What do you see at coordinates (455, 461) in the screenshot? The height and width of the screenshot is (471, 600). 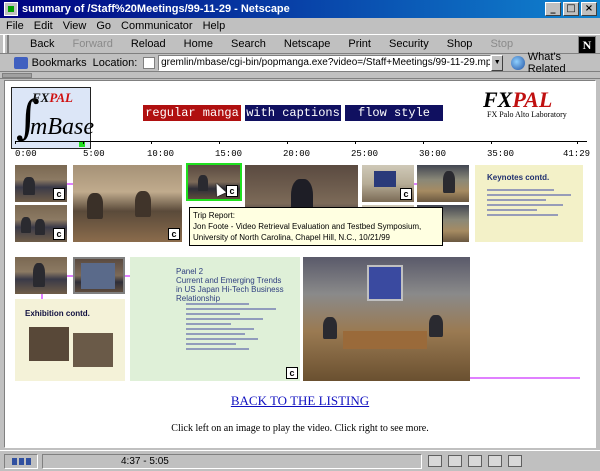 I see `mail-icon` at bounding box center [455, 461].